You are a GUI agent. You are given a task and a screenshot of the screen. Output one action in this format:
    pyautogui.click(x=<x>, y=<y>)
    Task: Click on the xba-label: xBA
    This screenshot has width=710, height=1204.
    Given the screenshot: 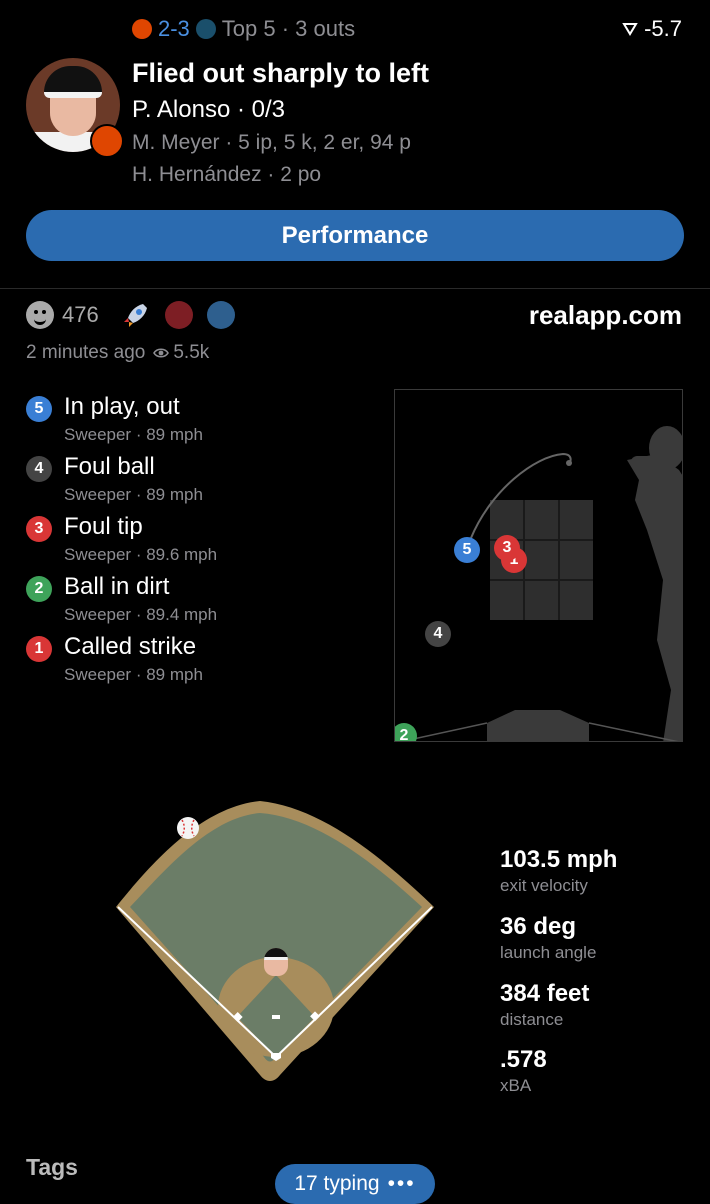 What is the action you would take?
    pyautogui.click(x=516, y=1085)
    